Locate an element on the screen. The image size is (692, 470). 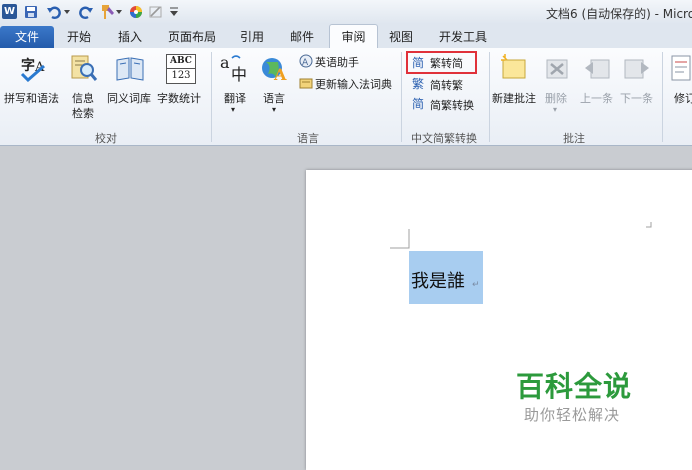
translate-button: 翻译 is located at coordinates (235, 98).